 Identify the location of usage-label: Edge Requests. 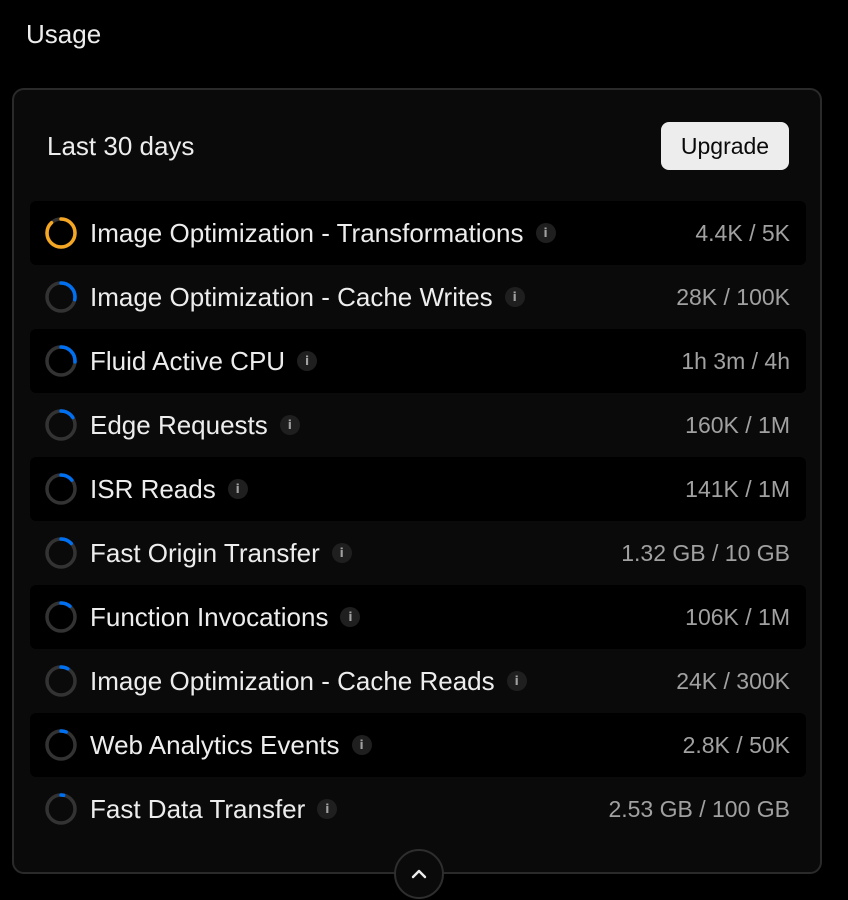
(179, 425).